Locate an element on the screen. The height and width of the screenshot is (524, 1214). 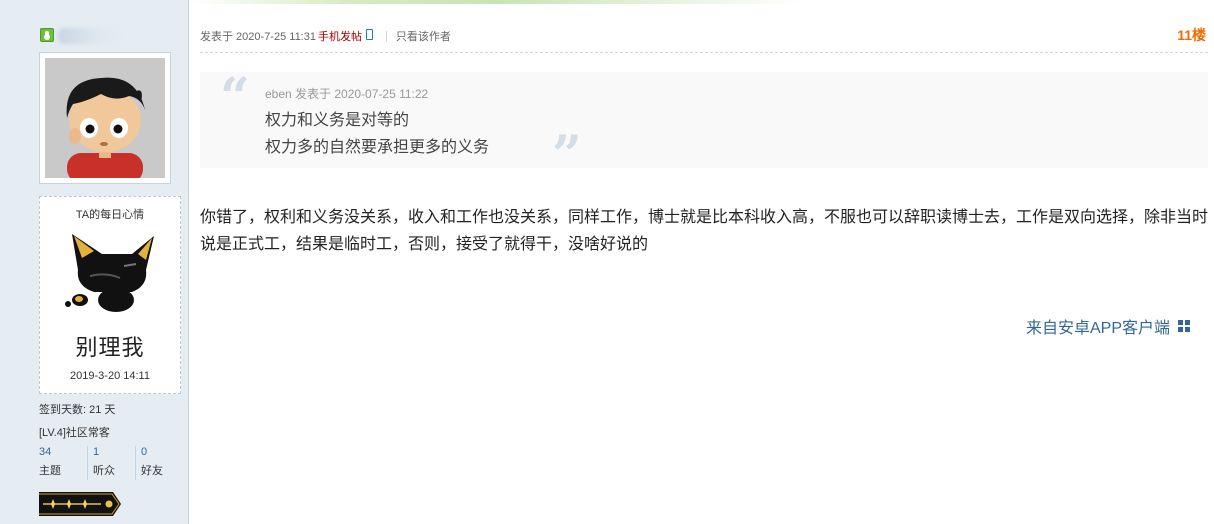
avatar-cartoon-icon is located at coordinates (105, 118).